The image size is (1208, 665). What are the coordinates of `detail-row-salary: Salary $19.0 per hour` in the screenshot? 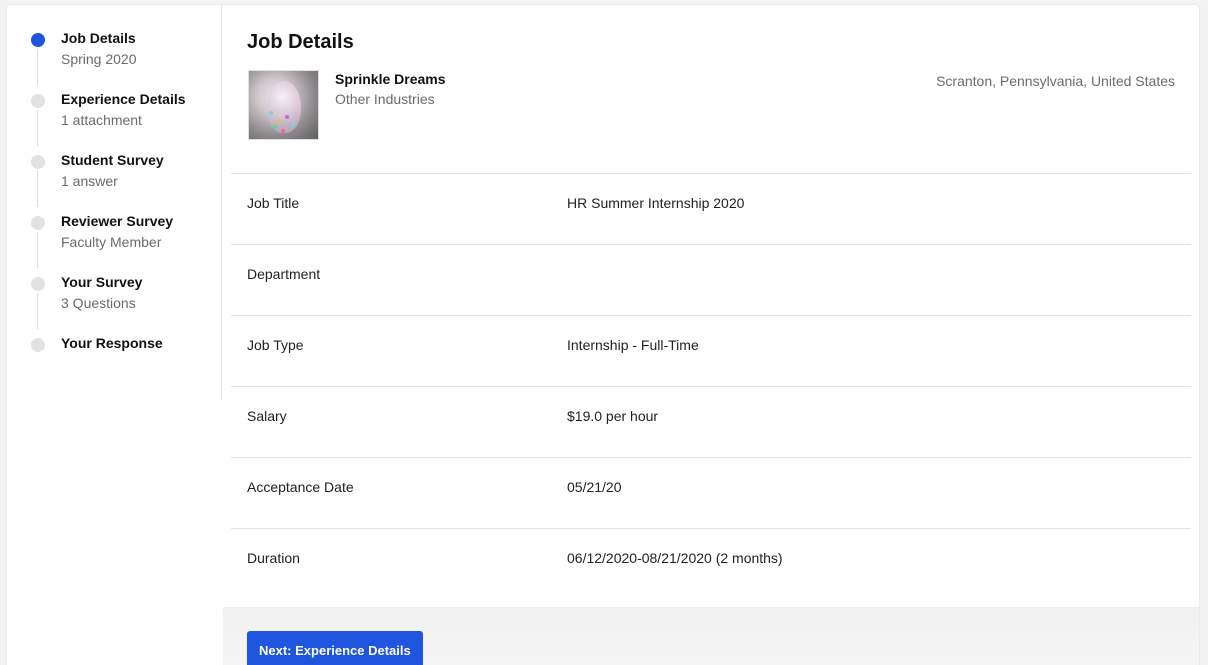 It's located at (711, 421).